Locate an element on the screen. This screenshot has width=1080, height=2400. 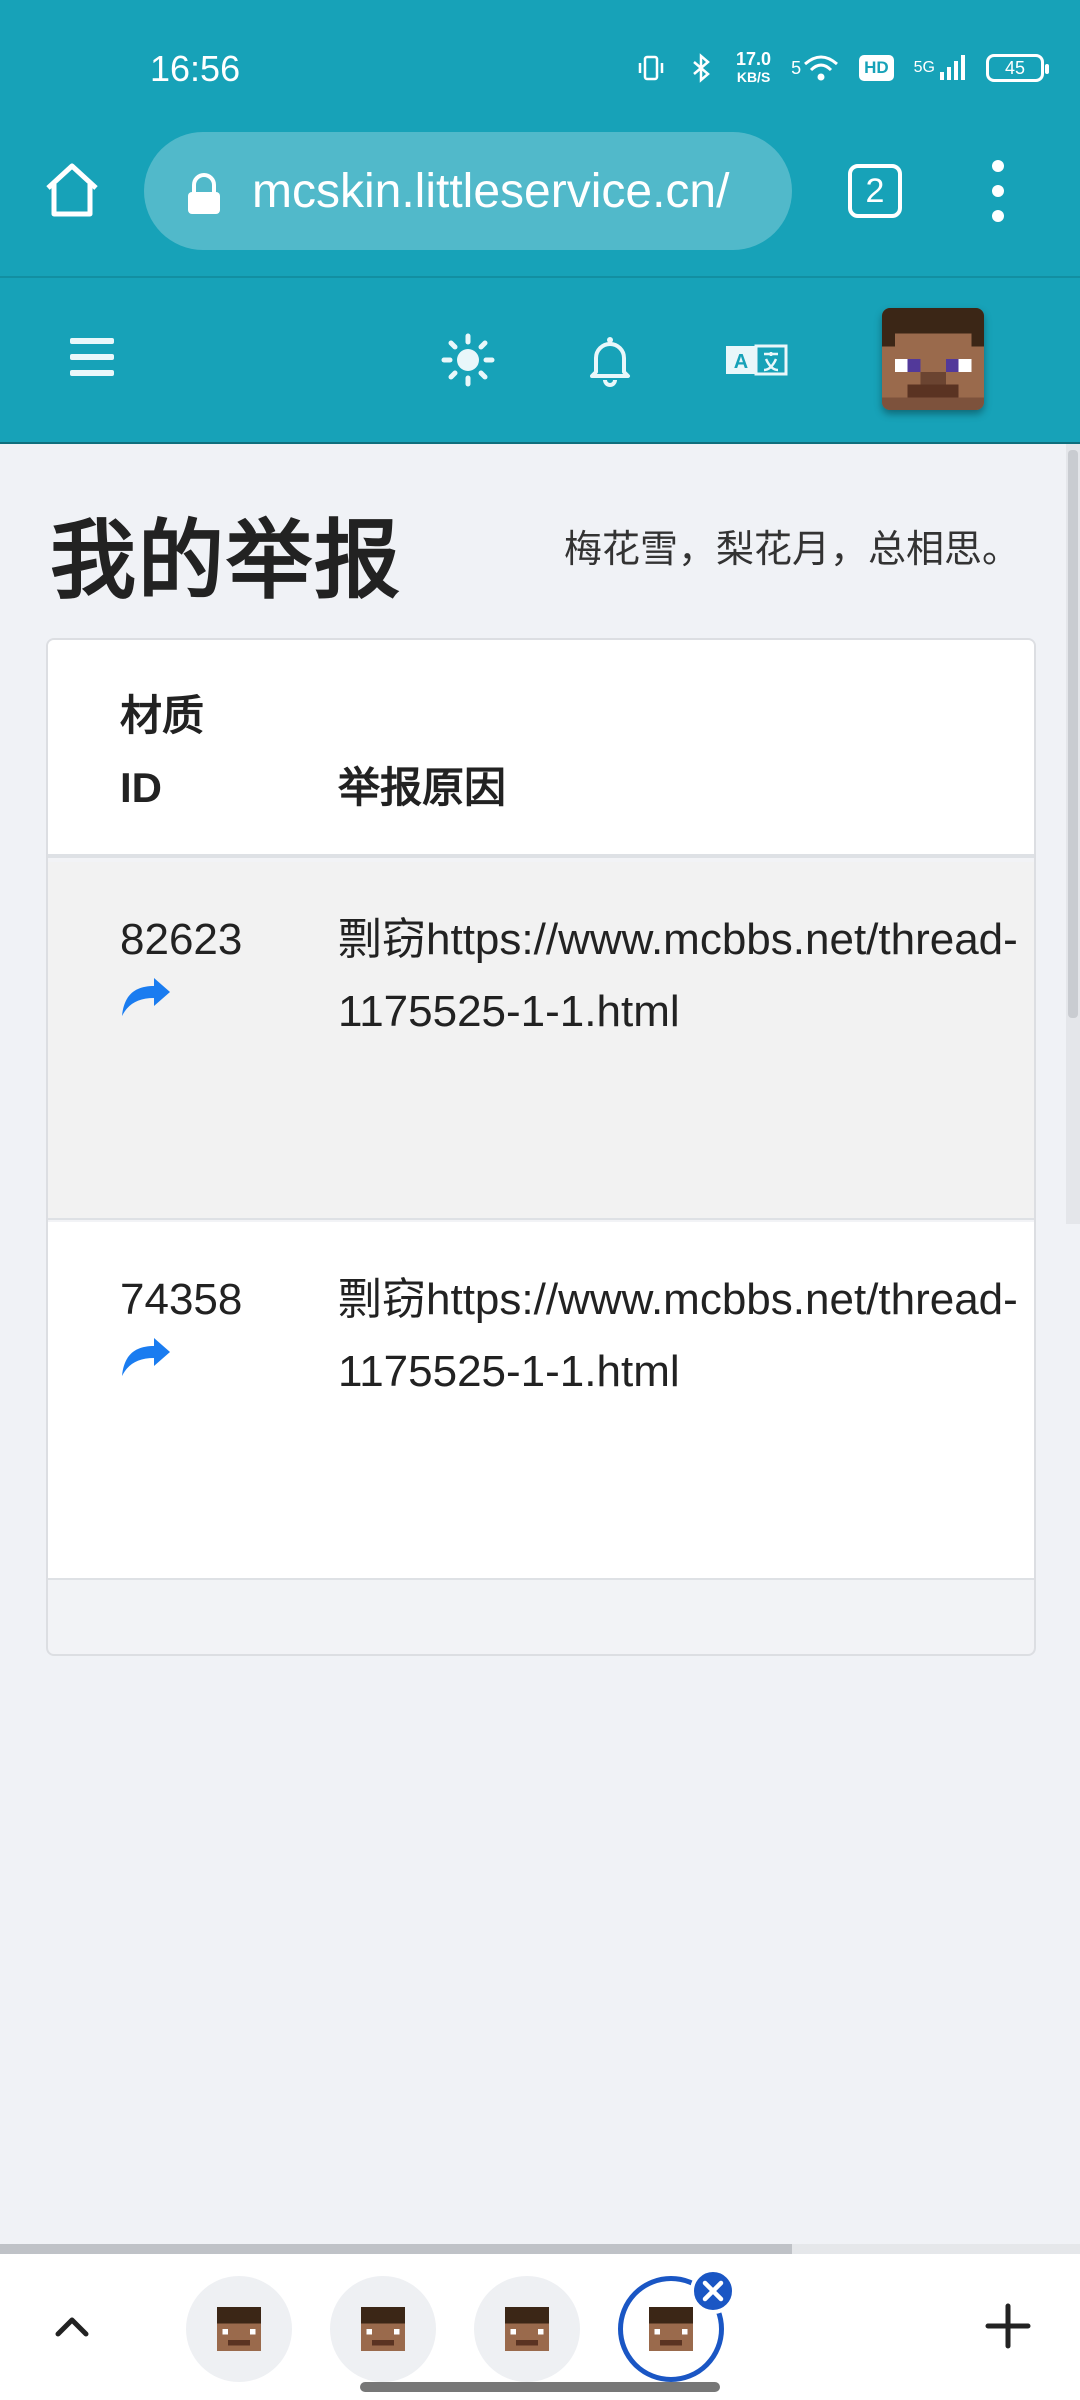
column-header-id: 材质ID is located at coordinates (162, 751).